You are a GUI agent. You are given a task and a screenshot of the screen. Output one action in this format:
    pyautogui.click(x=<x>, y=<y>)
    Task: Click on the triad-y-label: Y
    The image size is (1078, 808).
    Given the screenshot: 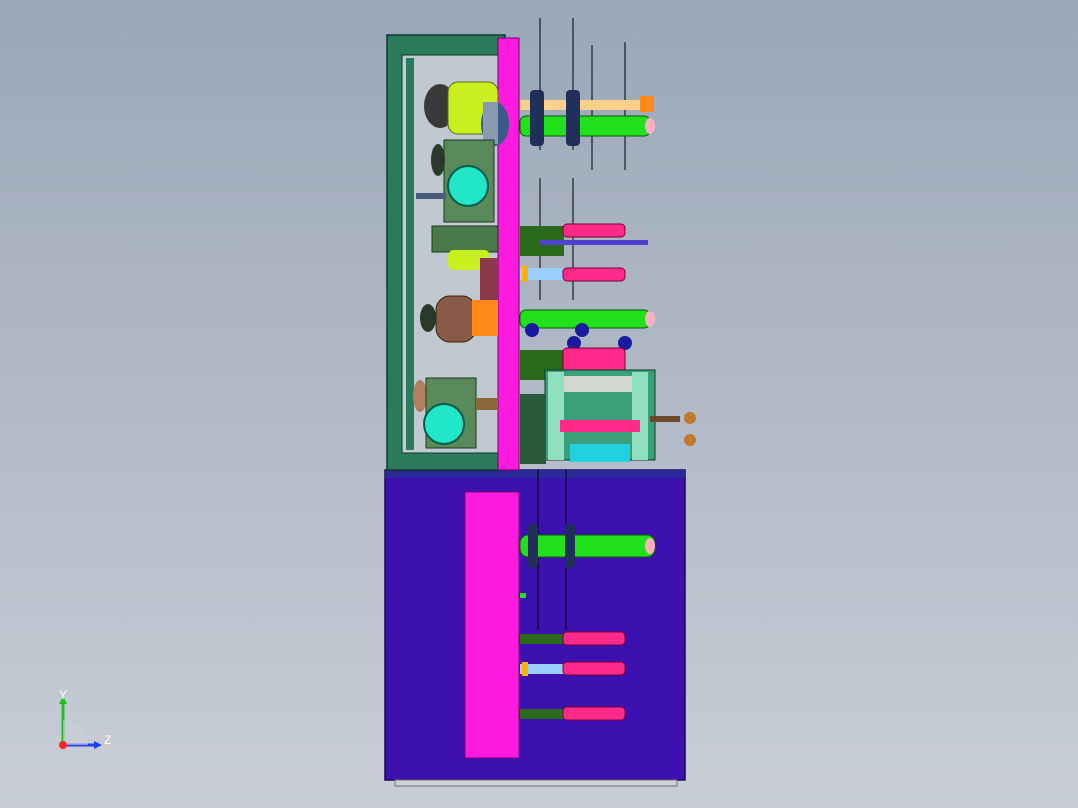 What is the action you would take?
    pyautogui.click(x=63, y=695)
    